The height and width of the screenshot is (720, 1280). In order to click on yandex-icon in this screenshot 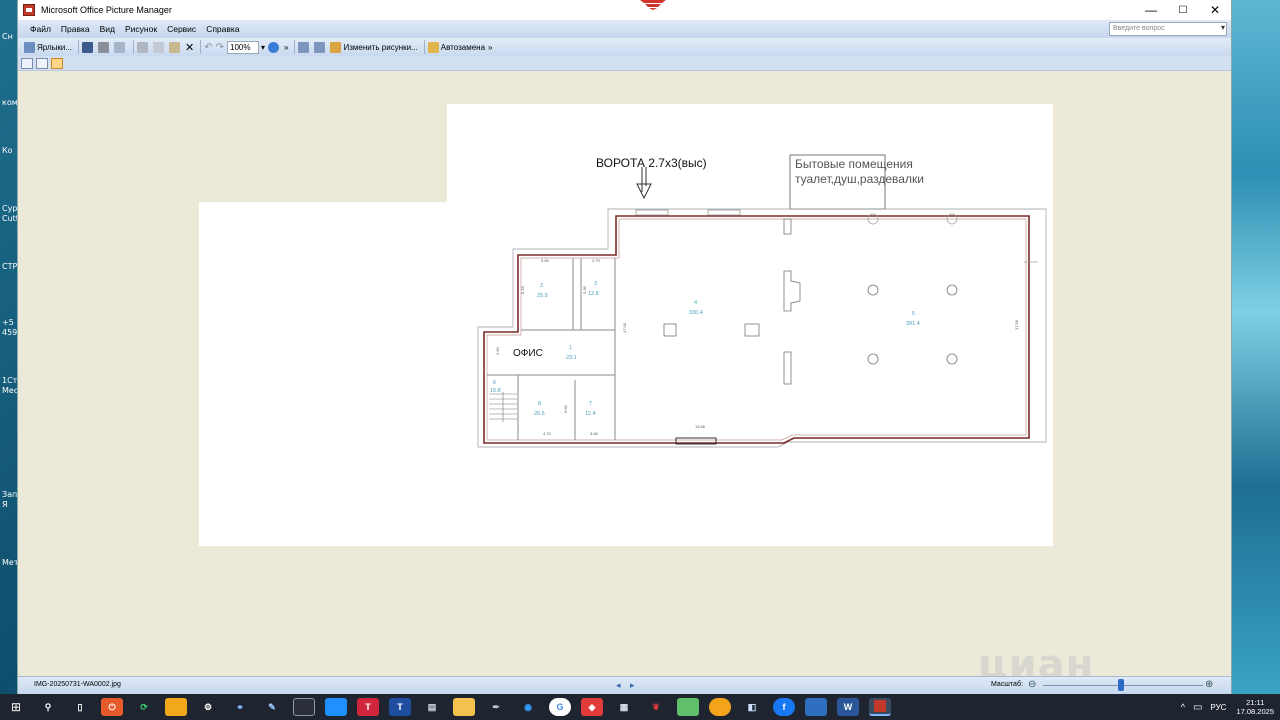, I will do `click(720, 707)`.